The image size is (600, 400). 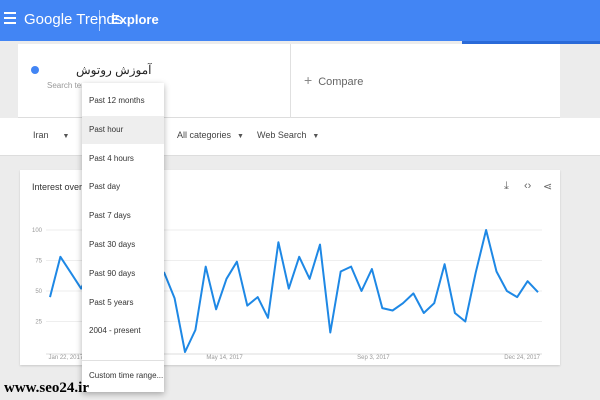 I want to click on page-title: Explore, so click(x=135, y=19).